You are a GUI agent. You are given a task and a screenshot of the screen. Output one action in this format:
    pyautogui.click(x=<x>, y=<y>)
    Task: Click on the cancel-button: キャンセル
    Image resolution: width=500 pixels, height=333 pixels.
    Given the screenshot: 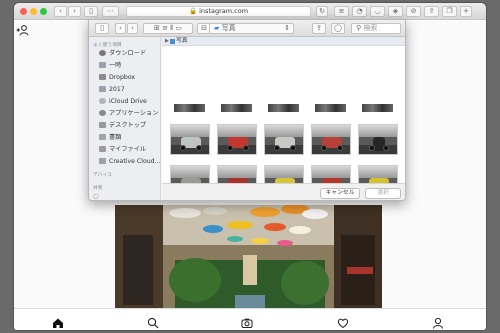 What is the action you would take?
    pyautogui.click(x=340, y=193)
    